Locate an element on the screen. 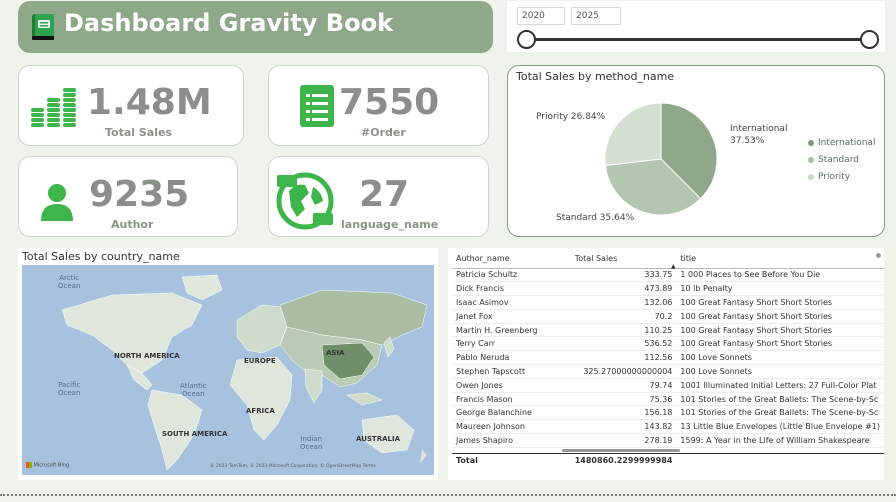 The width and height of the screenshot is (896, 502). column-header-title-label: title is located at coordinates (688, 259).